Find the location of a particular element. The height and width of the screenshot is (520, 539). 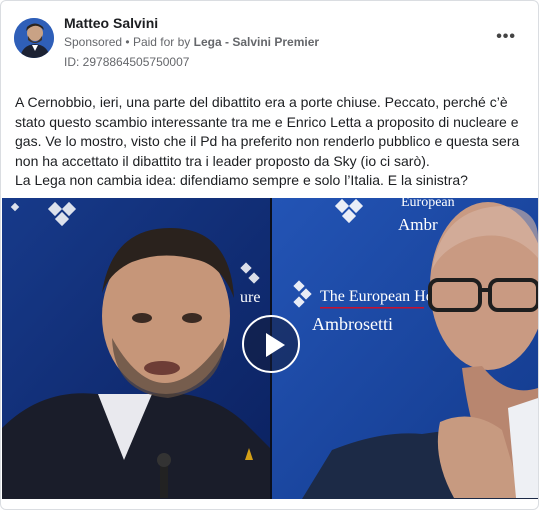

advertiser-avatar is located at coordinates (34, 38).